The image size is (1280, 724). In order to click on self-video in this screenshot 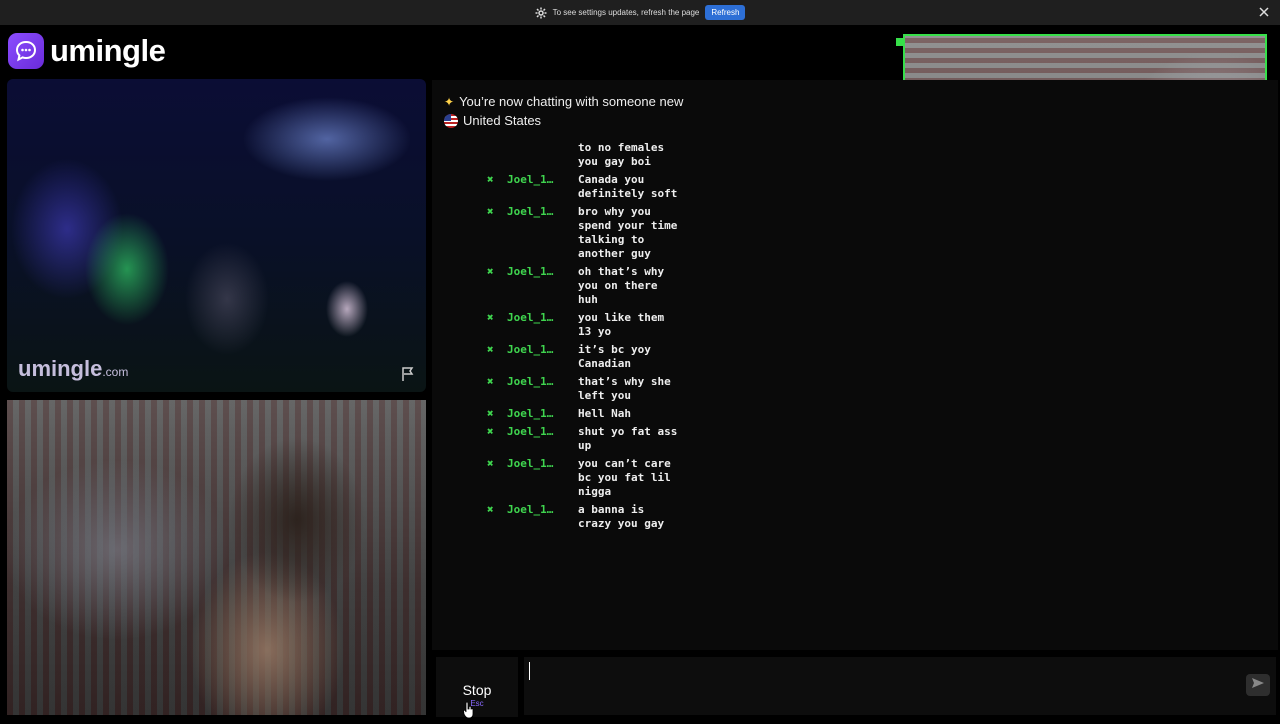, I will do `click(216, 557)`.